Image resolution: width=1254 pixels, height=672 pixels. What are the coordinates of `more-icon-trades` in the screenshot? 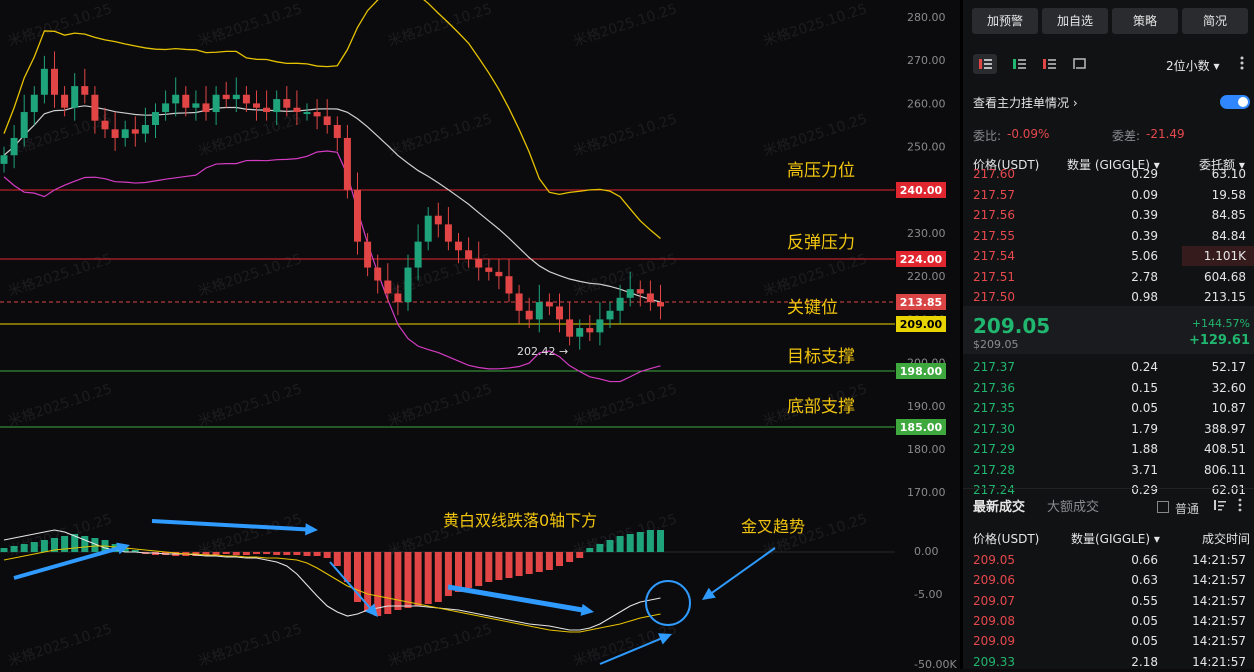 It's located at (1240, 506).